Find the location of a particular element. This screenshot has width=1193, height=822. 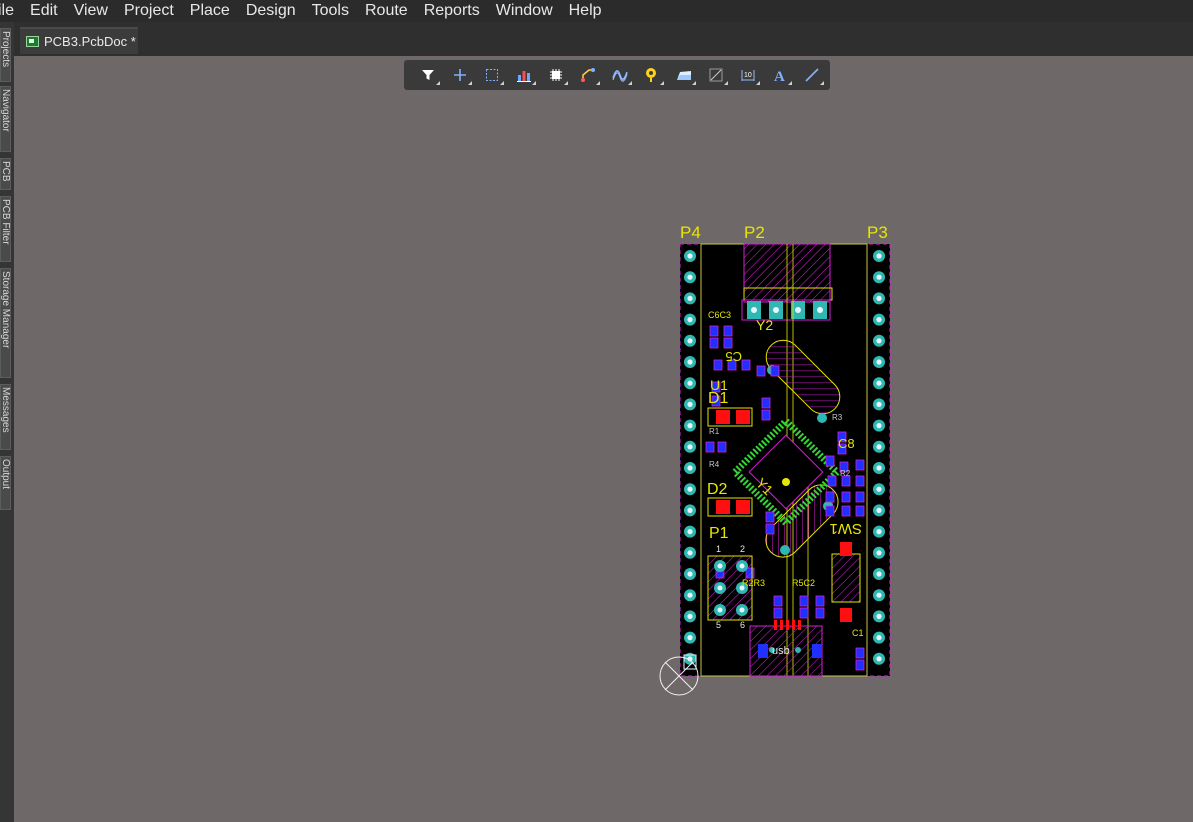

panel-tab-label: Projects is located at coordinates (5, 49).